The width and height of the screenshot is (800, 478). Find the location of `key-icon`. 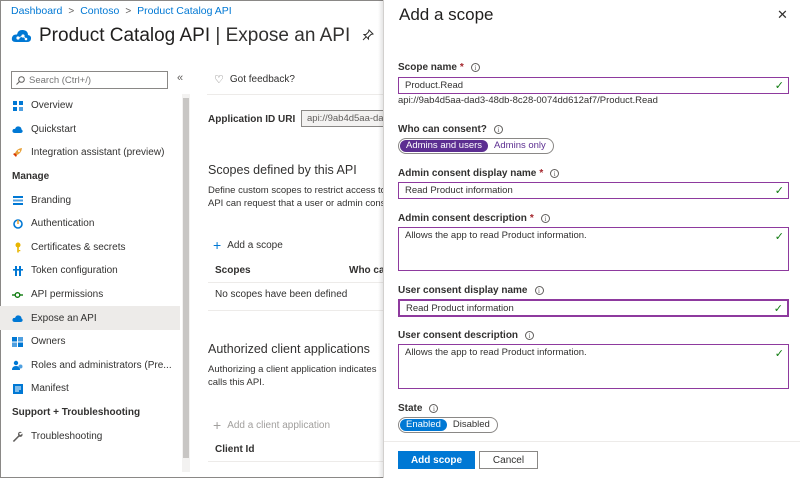

key-icon is located at coordinates (17, 247).